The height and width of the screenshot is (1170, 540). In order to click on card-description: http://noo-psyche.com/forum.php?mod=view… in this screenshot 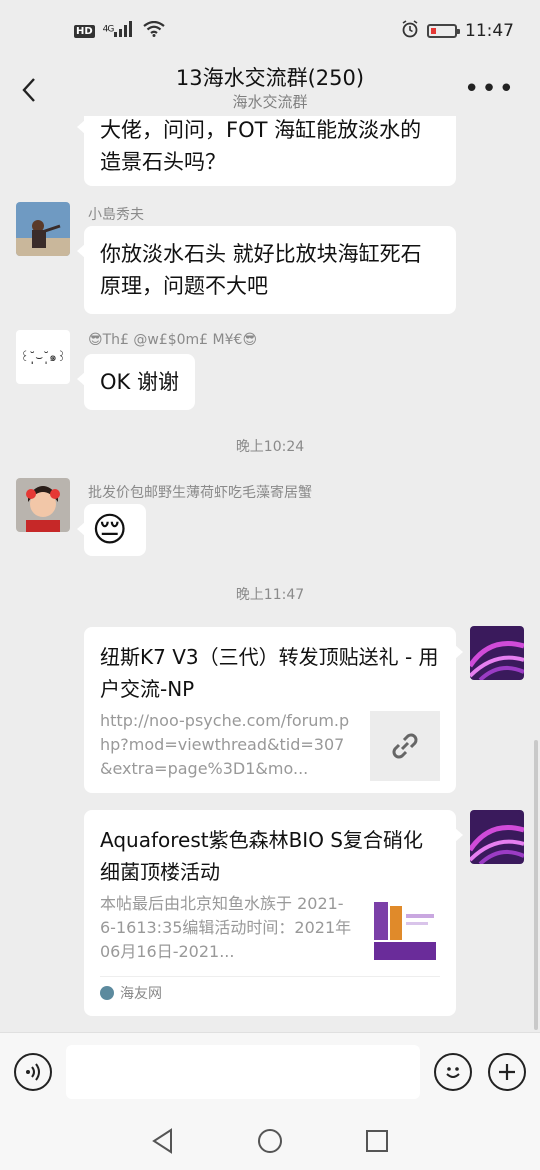, I will do `click(225, 744)`.